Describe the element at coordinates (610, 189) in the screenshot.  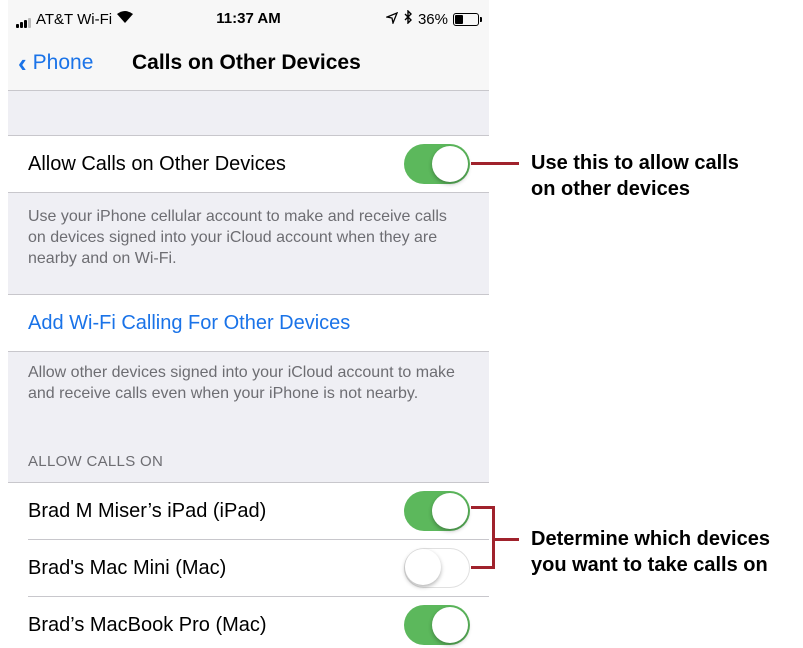
I see `callout-text: on other devices` at that location.